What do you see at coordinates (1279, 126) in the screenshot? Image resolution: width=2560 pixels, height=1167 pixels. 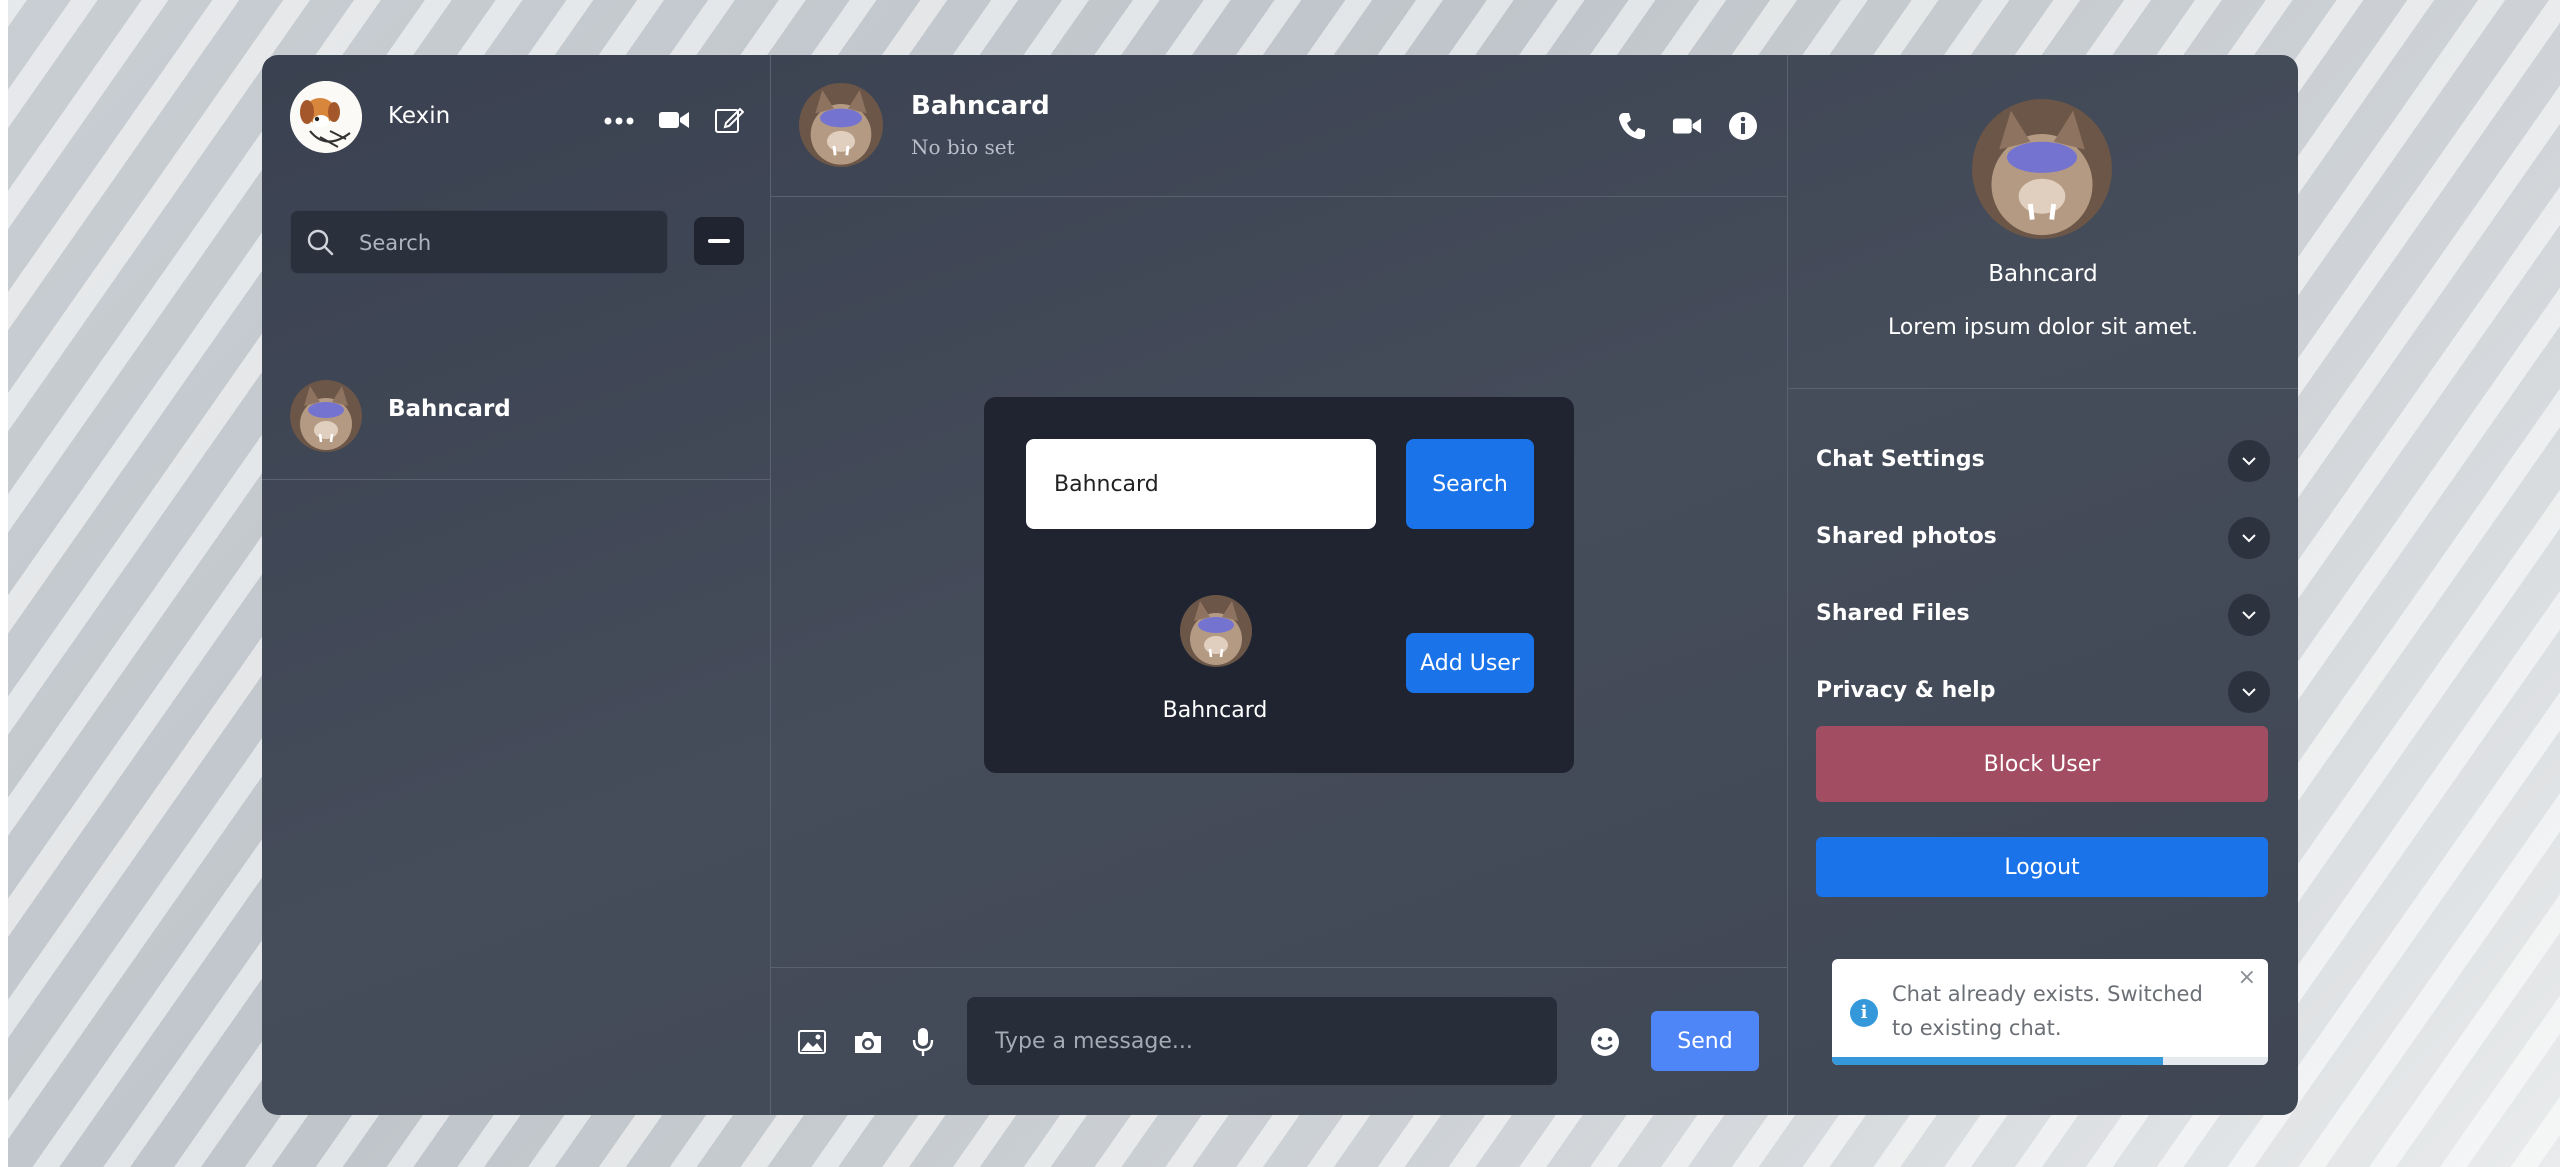 I see `chat-header: Bahncard No bio set` at bounding box center [1279, 126].